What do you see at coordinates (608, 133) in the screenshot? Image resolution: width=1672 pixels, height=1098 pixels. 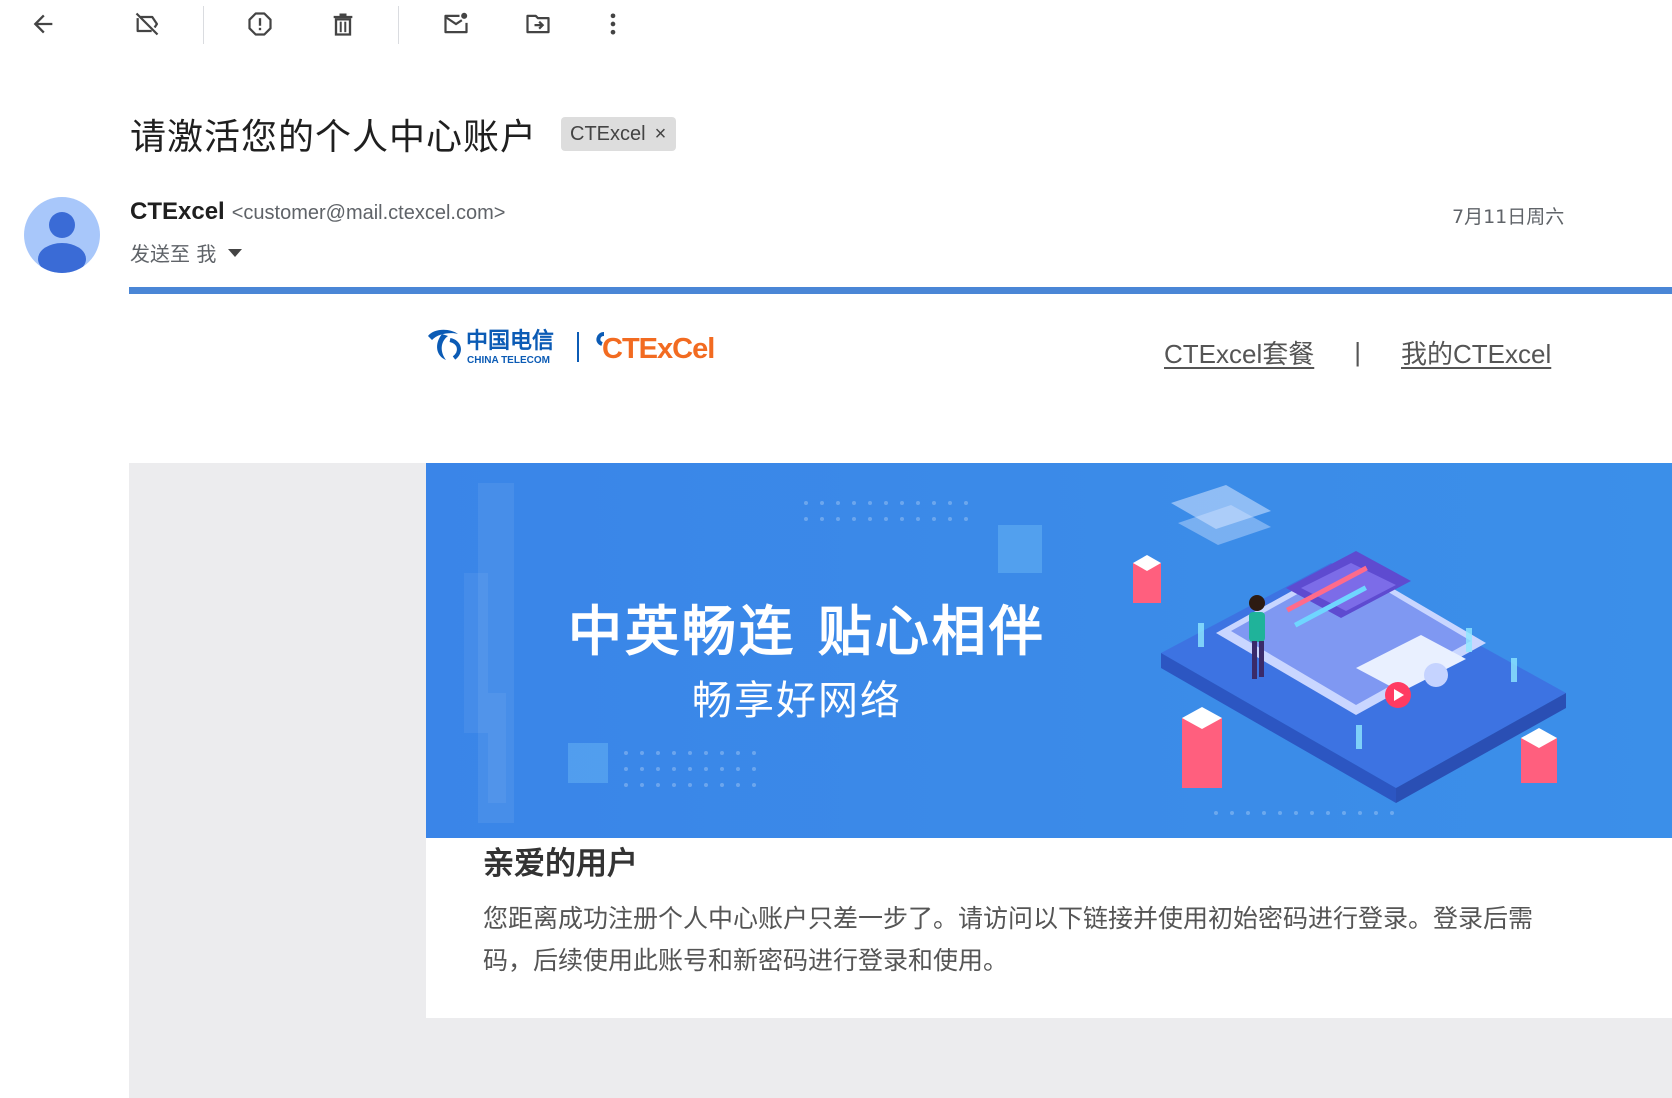 I see `label-chip-text: CTExcel` at bounding box center [608, 133].